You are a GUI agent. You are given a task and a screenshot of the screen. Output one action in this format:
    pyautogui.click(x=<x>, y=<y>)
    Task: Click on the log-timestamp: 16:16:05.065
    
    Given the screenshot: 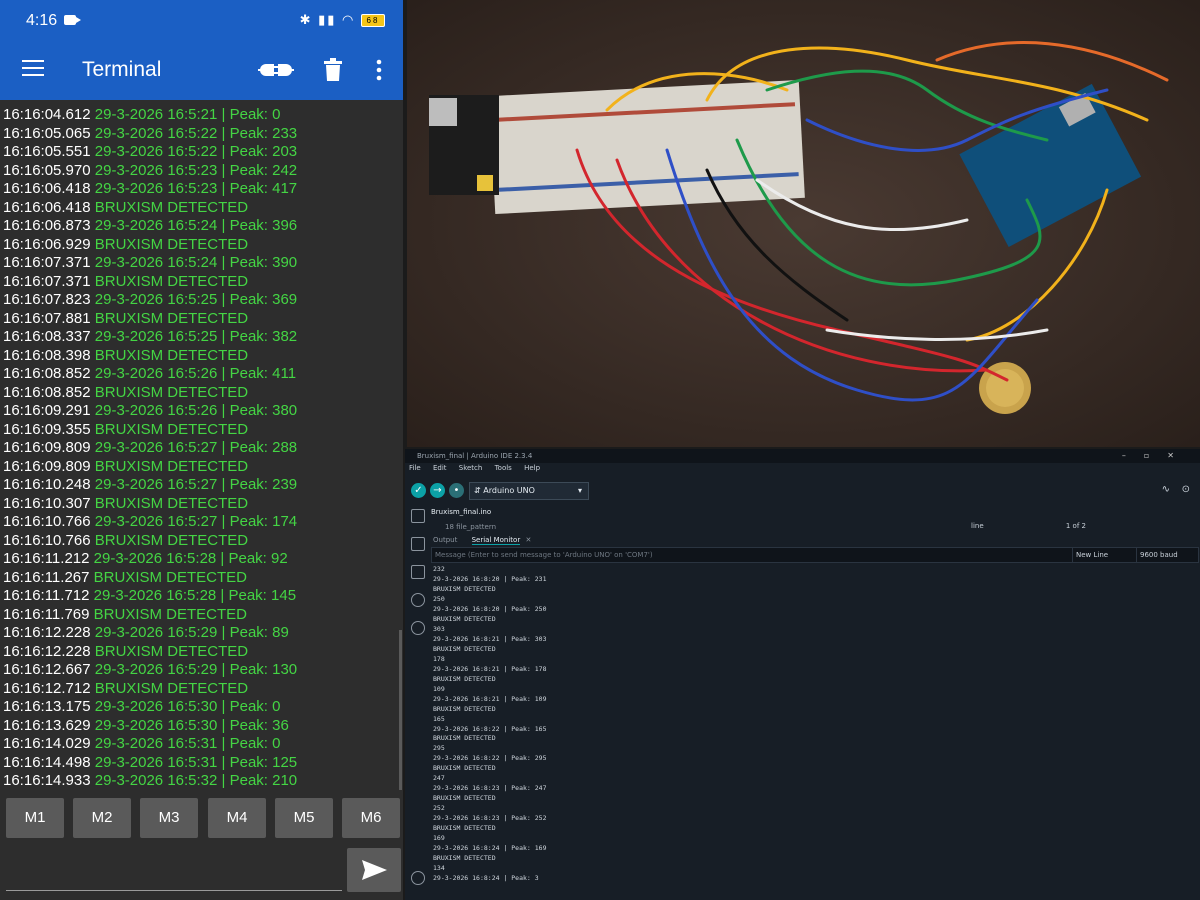 What is the action you would take?
    pyautogui.click(x=47, y=133)
    